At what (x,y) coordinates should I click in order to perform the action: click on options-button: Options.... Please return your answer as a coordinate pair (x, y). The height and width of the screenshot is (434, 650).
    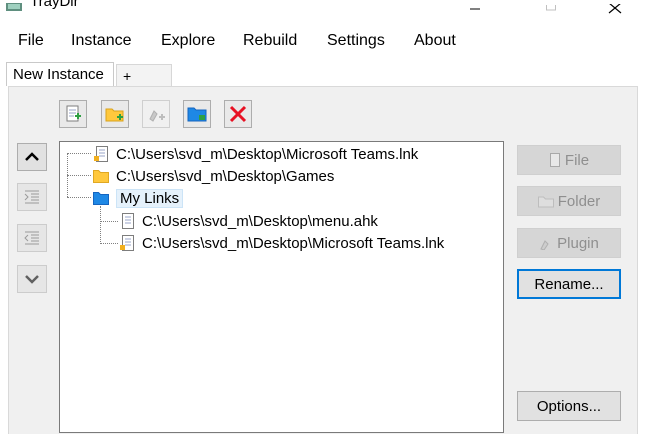
    Looking at the image, I should click on (569, 406).